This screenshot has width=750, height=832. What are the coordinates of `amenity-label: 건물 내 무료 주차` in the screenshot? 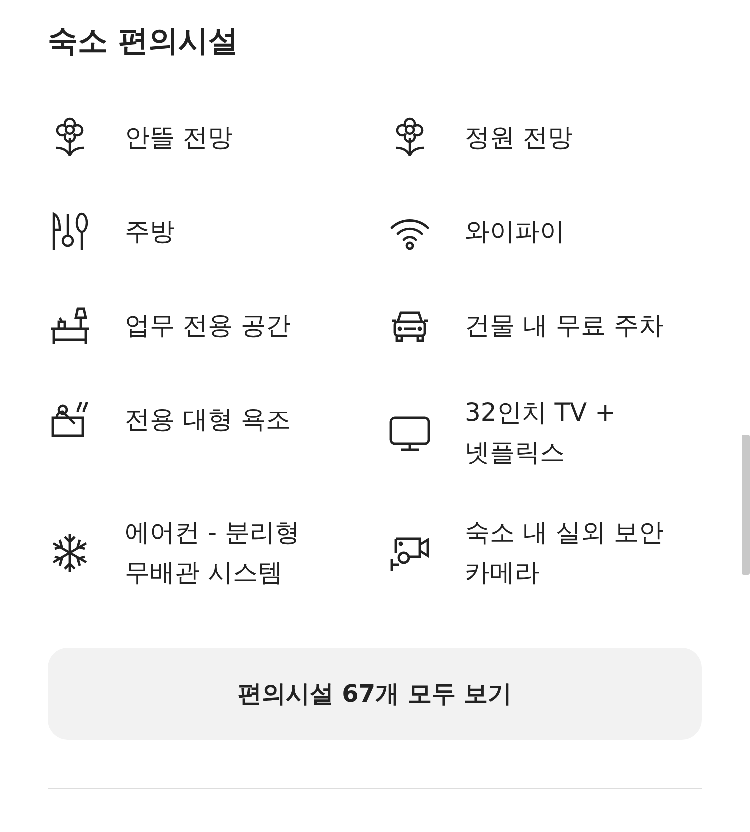 It's located at (565, 326).